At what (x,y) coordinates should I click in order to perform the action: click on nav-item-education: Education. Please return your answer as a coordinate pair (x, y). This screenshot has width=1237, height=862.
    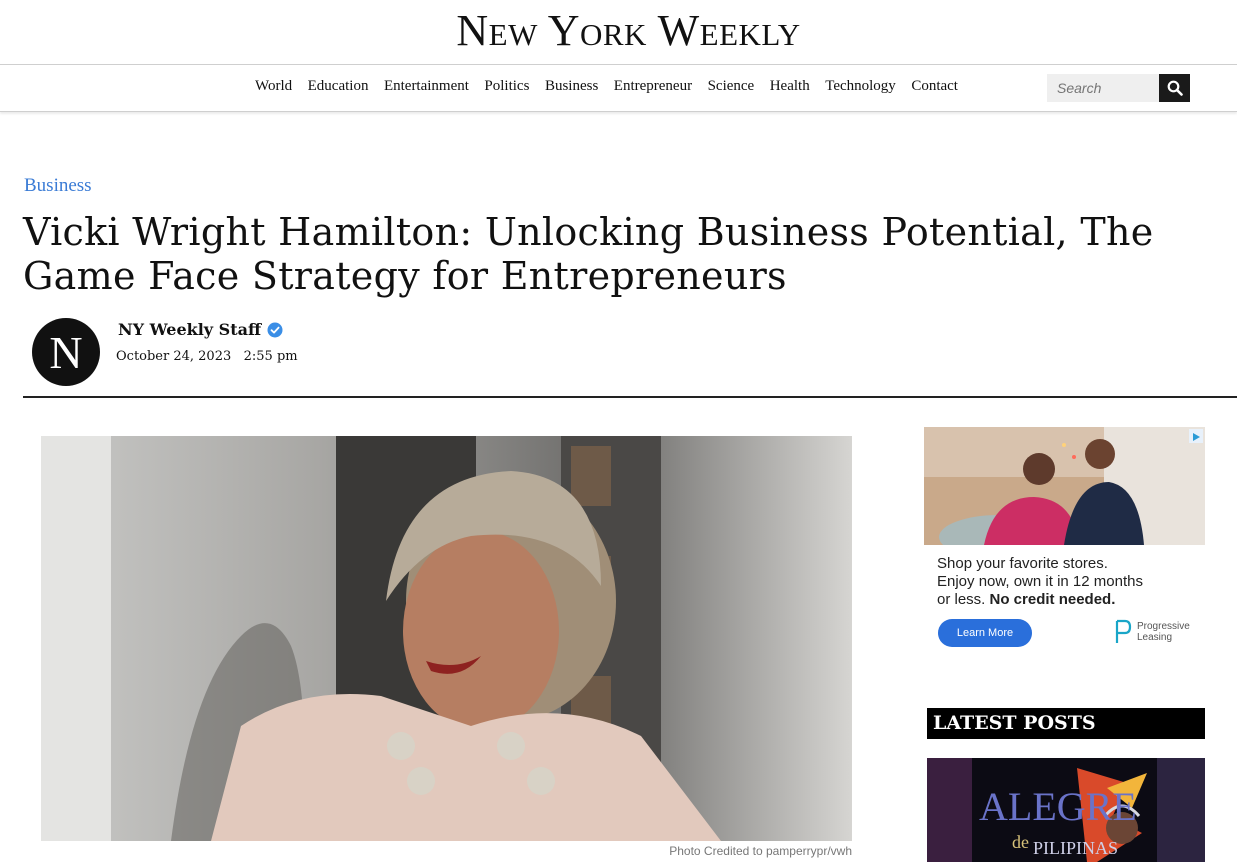
    Looking at the image, I should click on (338, 86).